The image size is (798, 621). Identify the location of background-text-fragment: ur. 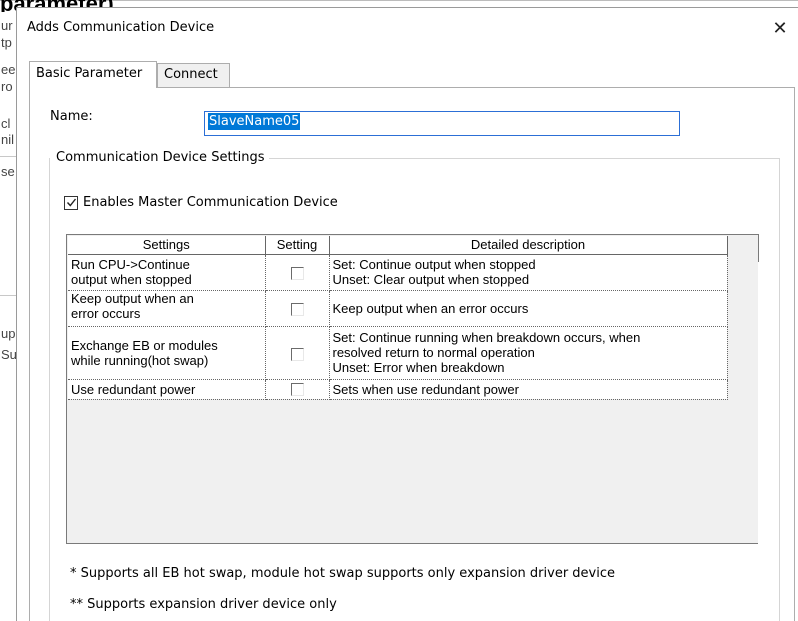
(7, 26).